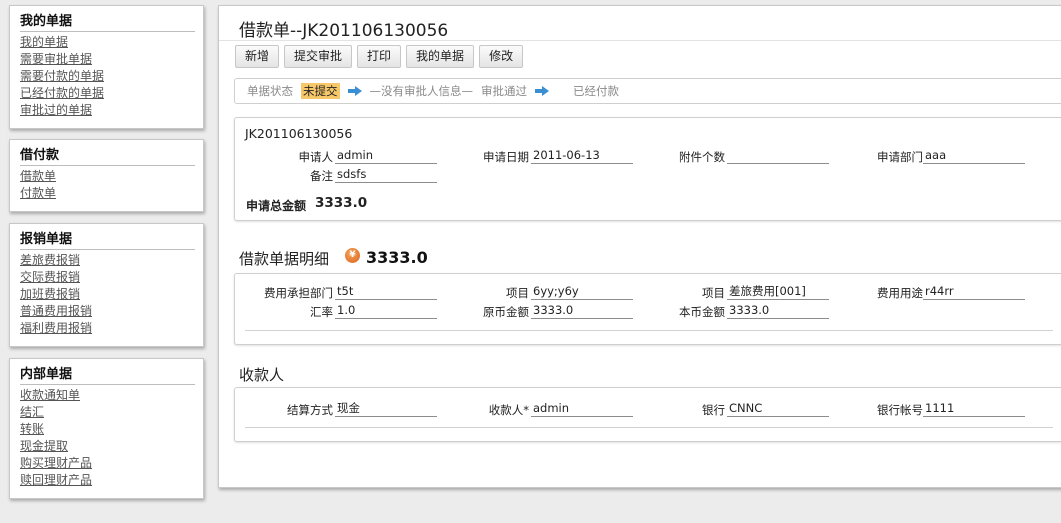 This screenshot has height=523, width=1061. What do you see at coordinates (506, 157) in the screenshot?
I see `apply-date-label: 申请日期` at bounding box center [506, 157].